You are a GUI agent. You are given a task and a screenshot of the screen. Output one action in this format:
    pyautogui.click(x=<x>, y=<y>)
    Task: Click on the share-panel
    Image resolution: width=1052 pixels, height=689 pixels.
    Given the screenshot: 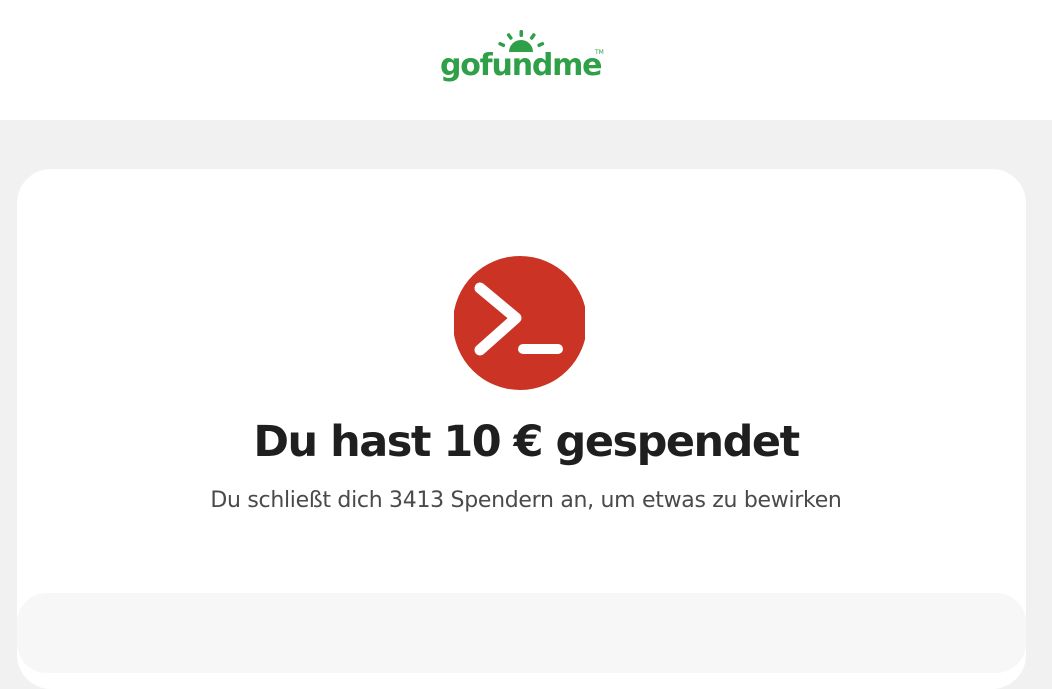 What is the action you would take?
    pyautogui.click(x=521, y=633)
    